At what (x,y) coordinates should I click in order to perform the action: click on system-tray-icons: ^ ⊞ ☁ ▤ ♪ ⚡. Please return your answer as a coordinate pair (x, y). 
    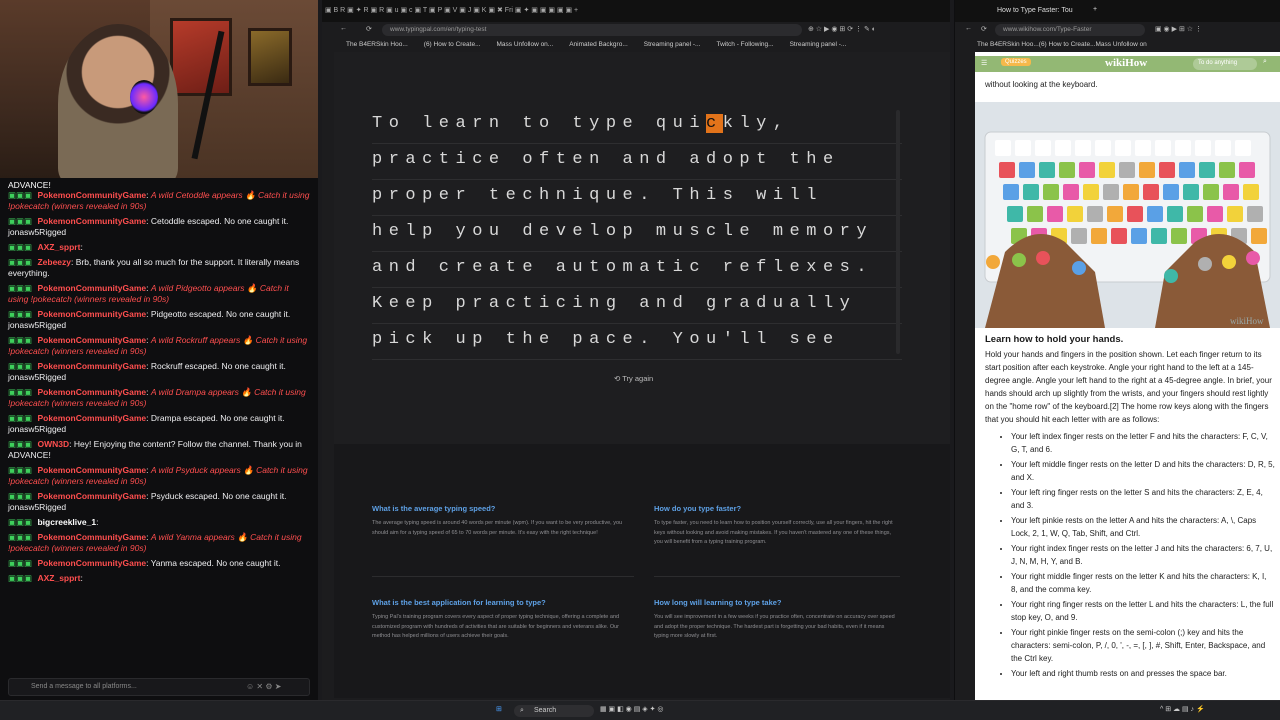
    Looking at the image, I should click on (1182, 709).